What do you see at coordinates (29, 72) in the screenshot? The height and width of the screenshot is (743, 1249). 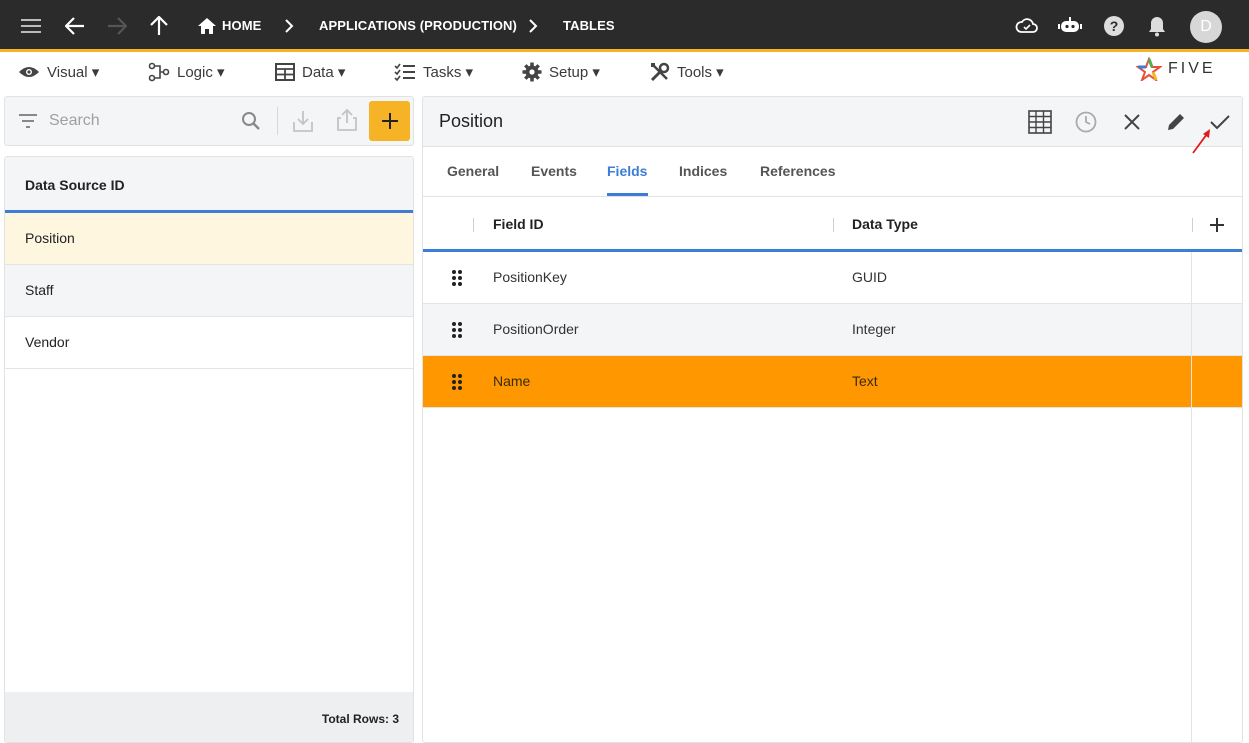 I see `eye-icon` at bounding box center [29, 72].